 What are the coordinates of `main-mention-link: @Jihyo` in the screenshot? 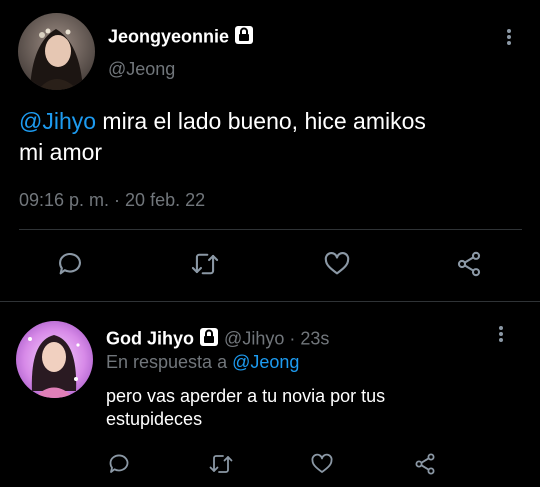 It's located at (57, 121).